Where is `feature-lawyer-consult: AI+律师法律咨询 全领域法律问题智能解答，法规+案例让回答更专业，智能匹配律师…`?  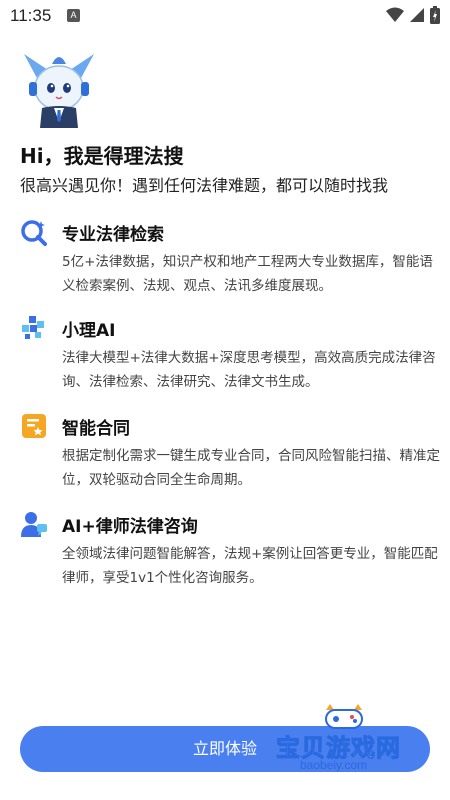 feature-lawyer-consult: AI+律师法律咨询 全领域法律问题智能解答，法规+案例让回答更专业，智能匹配律师… is located at coordinates (230, 550).